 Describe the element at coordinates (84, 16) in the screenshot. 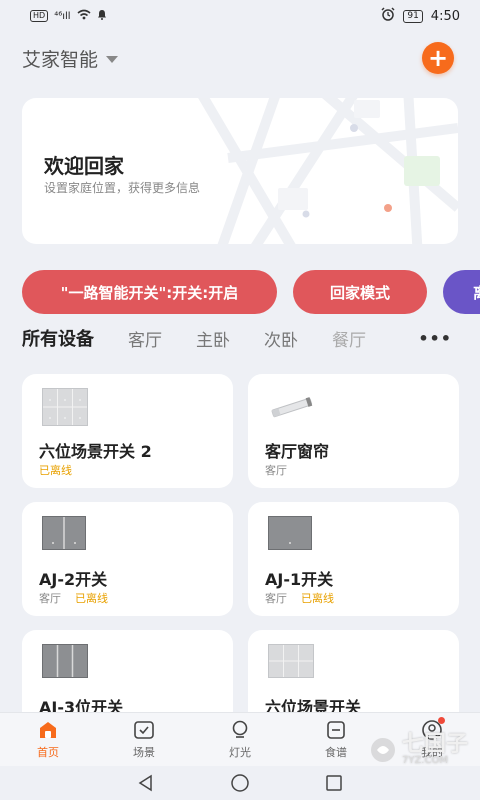

I see `wifi-icon` at that location.